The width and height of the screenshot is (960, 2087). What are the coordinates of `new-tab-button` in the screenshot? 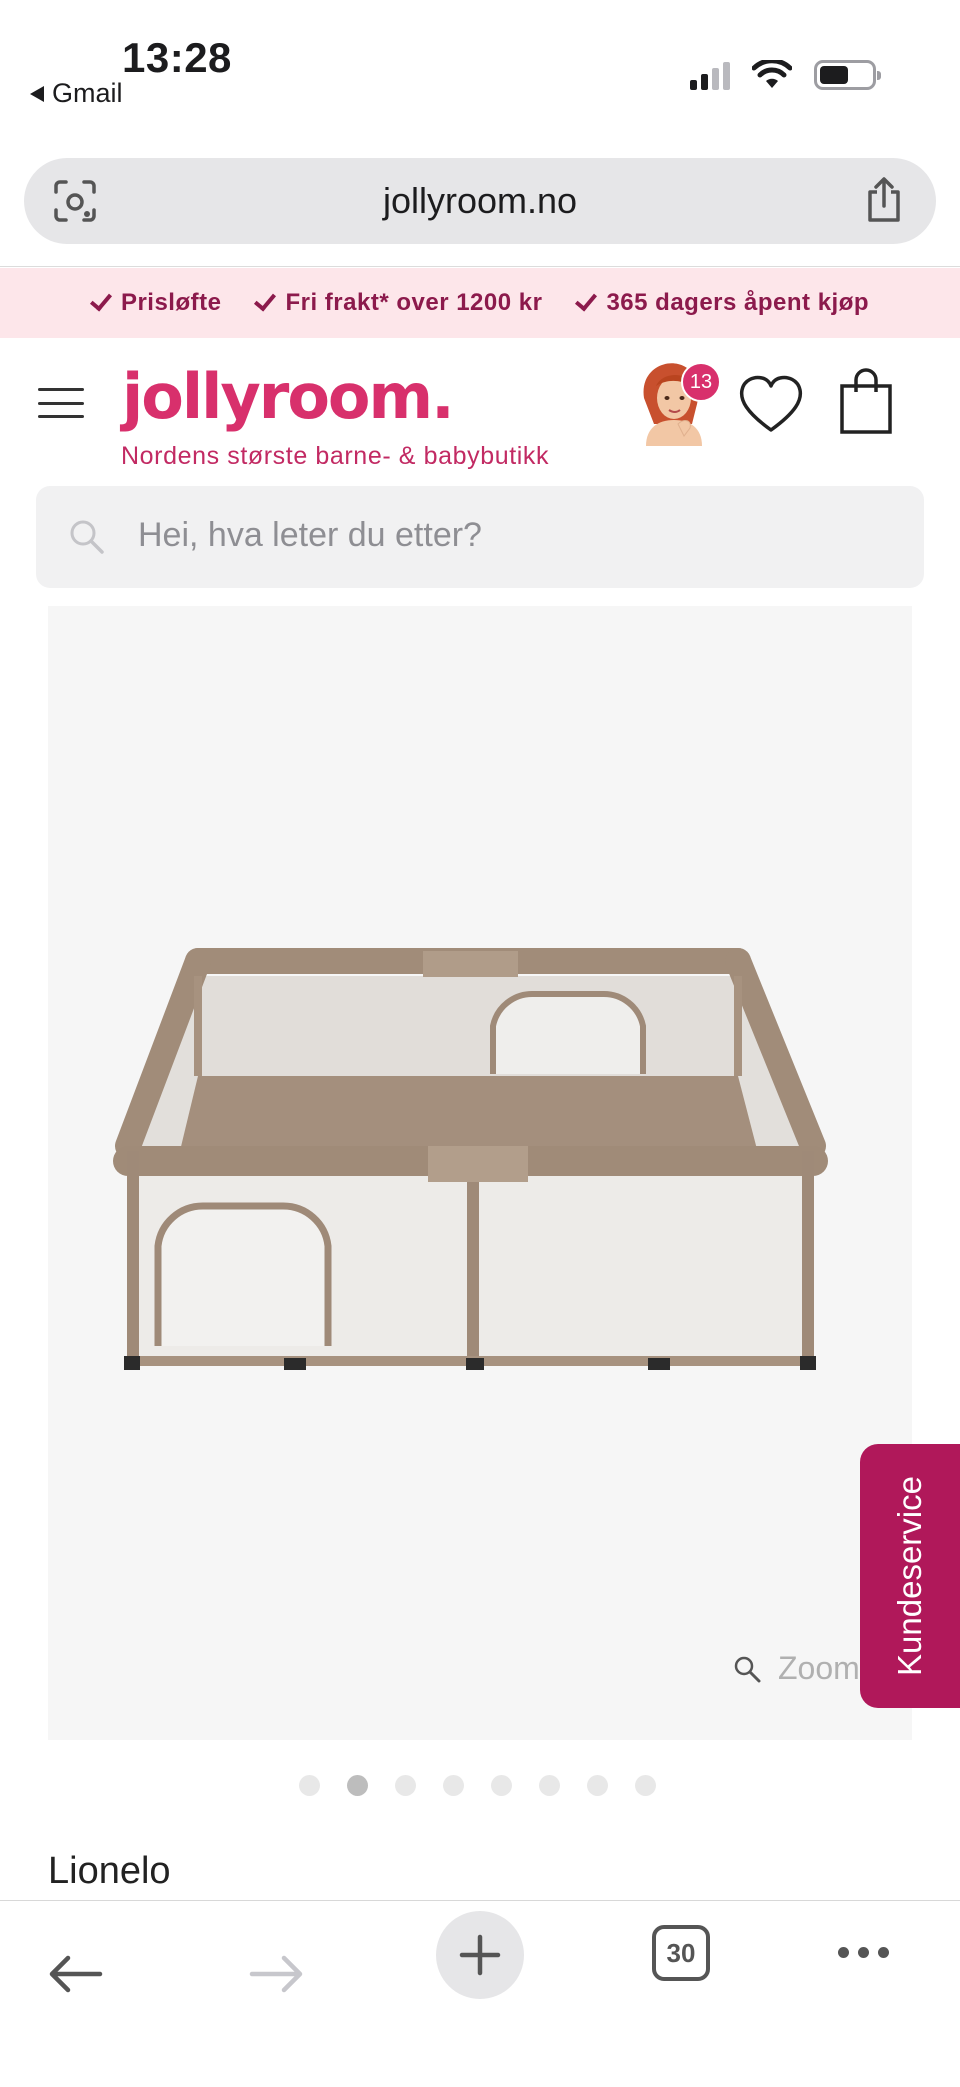 It's located at (480, 1955).